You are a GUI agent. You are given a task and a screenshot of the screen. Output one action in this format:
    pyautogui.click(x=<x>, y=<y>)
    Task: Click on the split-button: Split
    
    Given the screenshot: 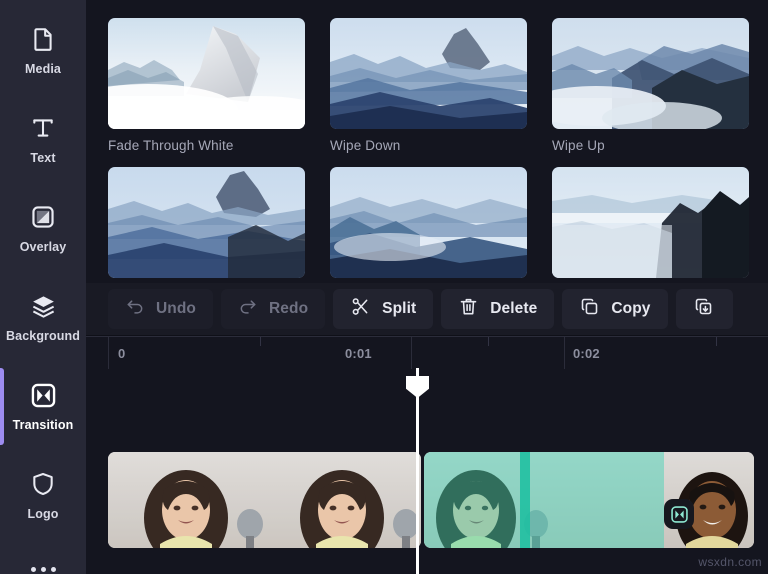 What is the action you would take?
    pyautogui.click(x=383, y=309)
    